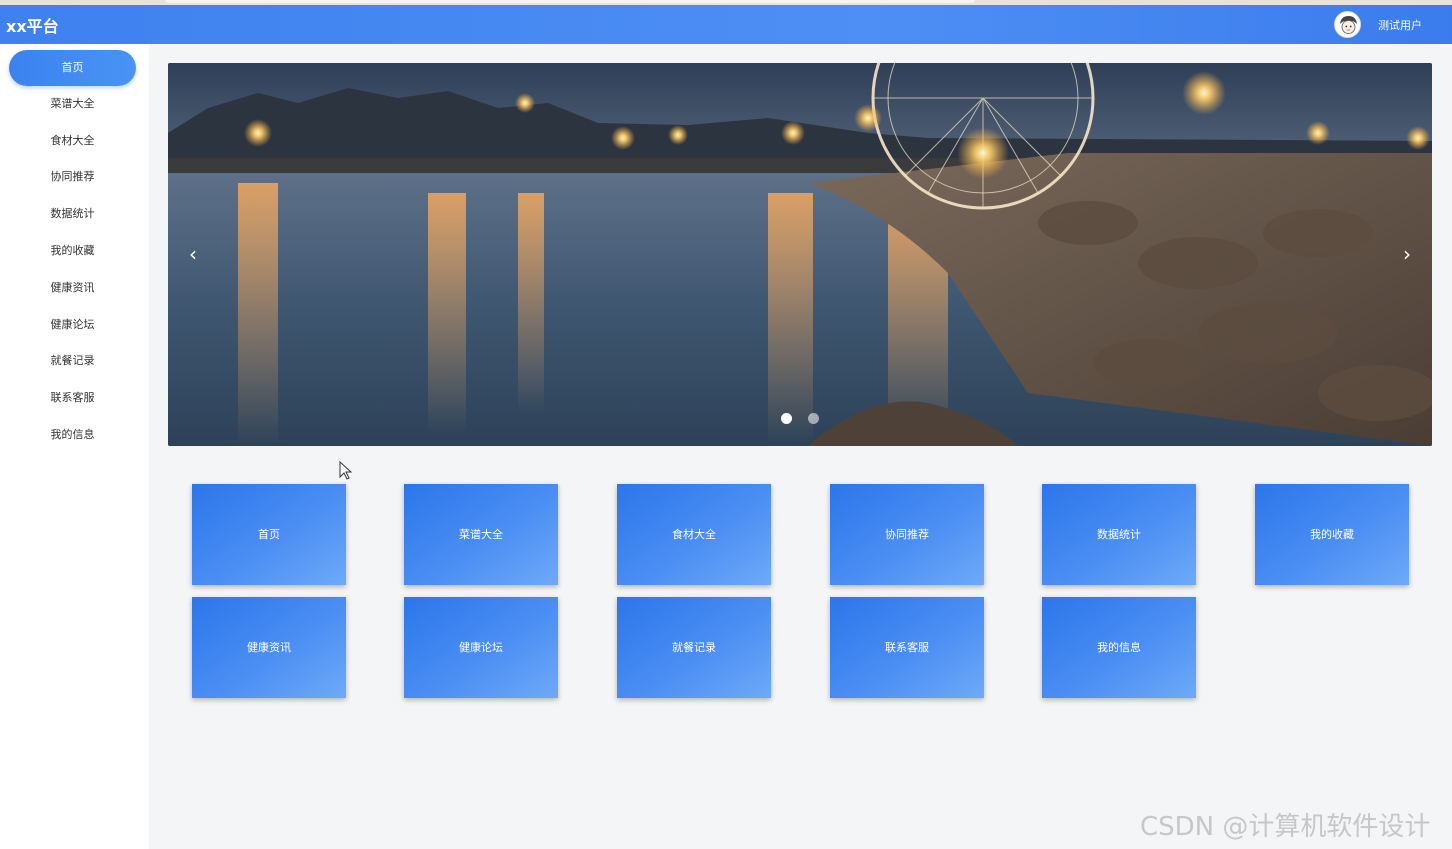  I want to click on mouse-cursor-icon, so click(346, 470).